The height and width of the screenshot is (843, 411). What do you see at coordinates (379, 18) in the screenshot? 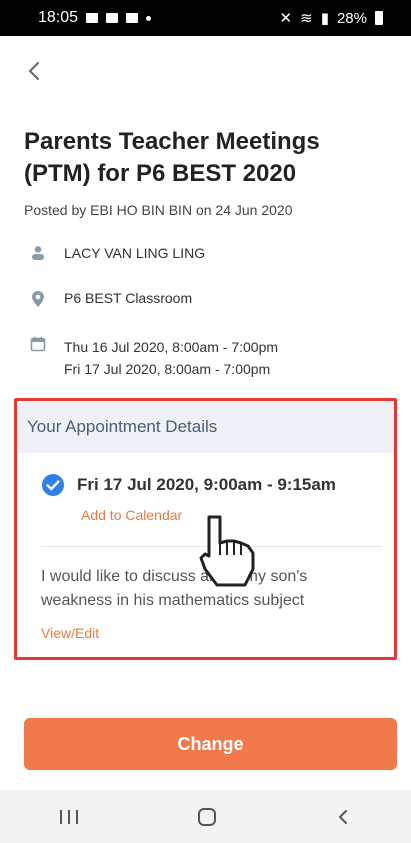
I see `battery-icon` at bounding box center [379, 18].